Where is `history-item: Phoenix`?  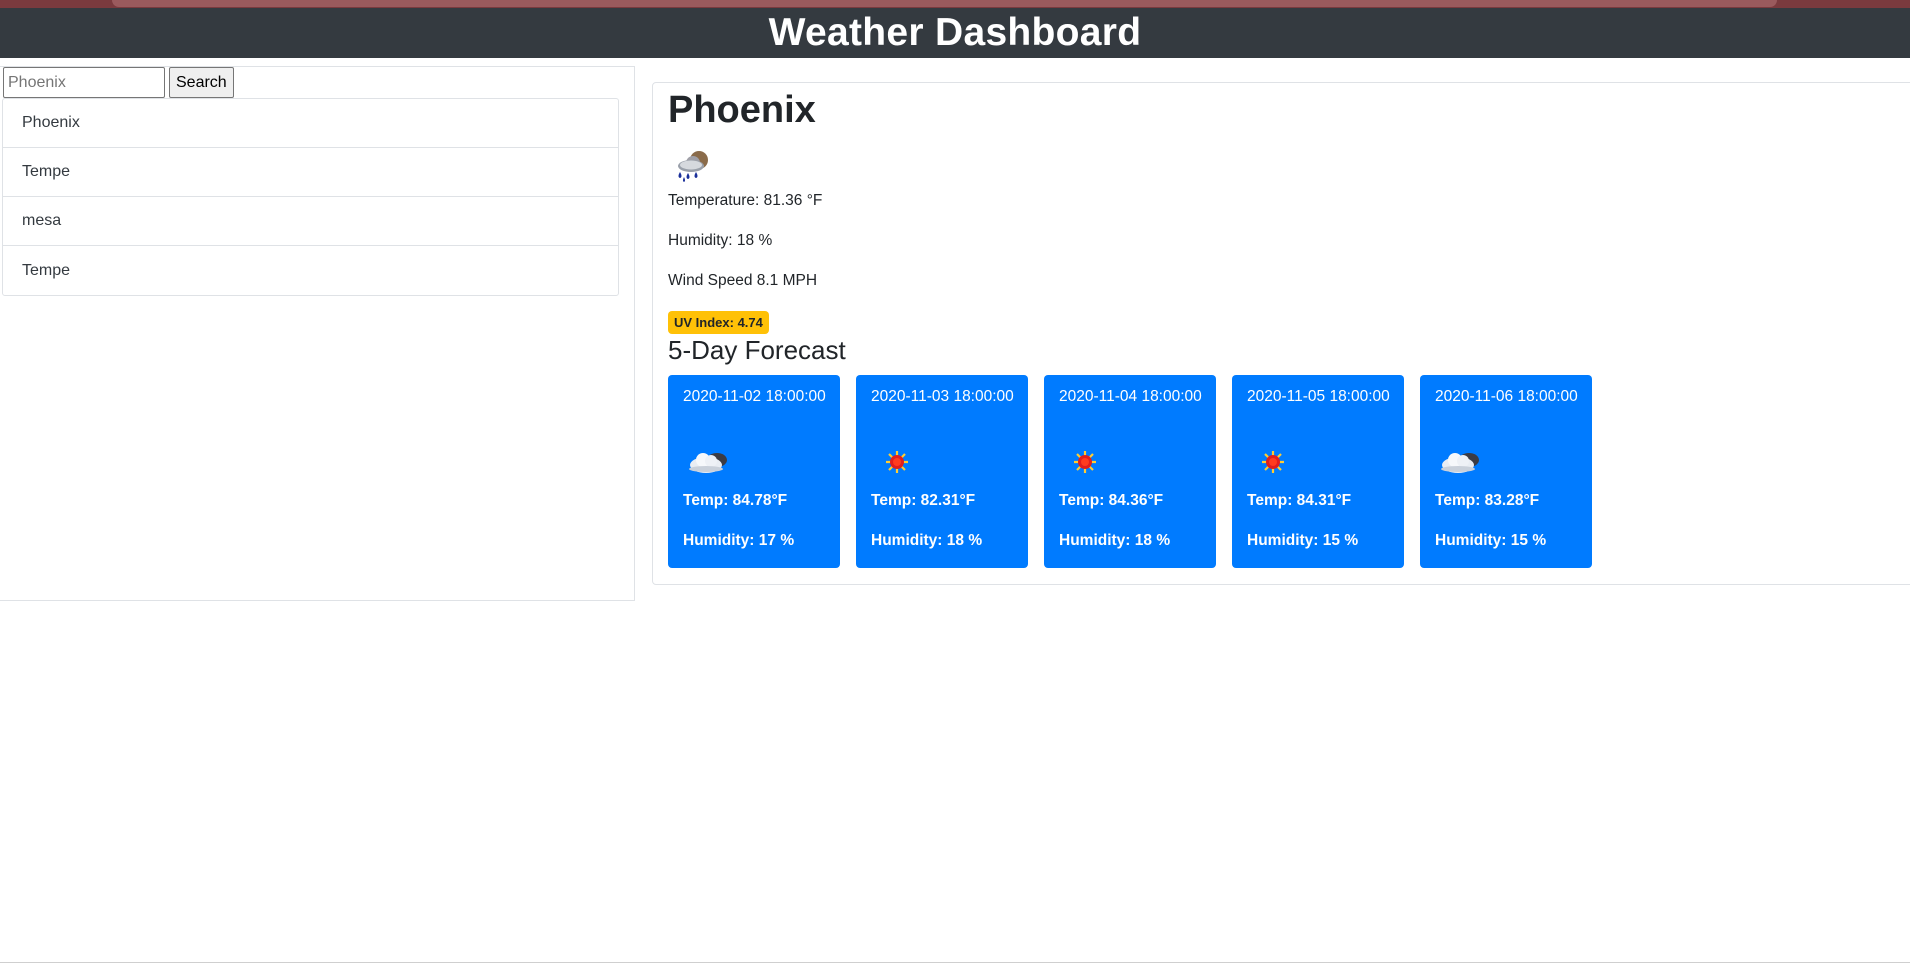
history-item: Phoenix is located at coordinates (310, 123).